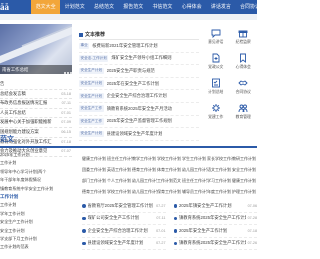 Image resolution: width=320 pixels, height=259 pixels. I want to click on article-title: 2025年安全生产工作计划, so click(203, 231).